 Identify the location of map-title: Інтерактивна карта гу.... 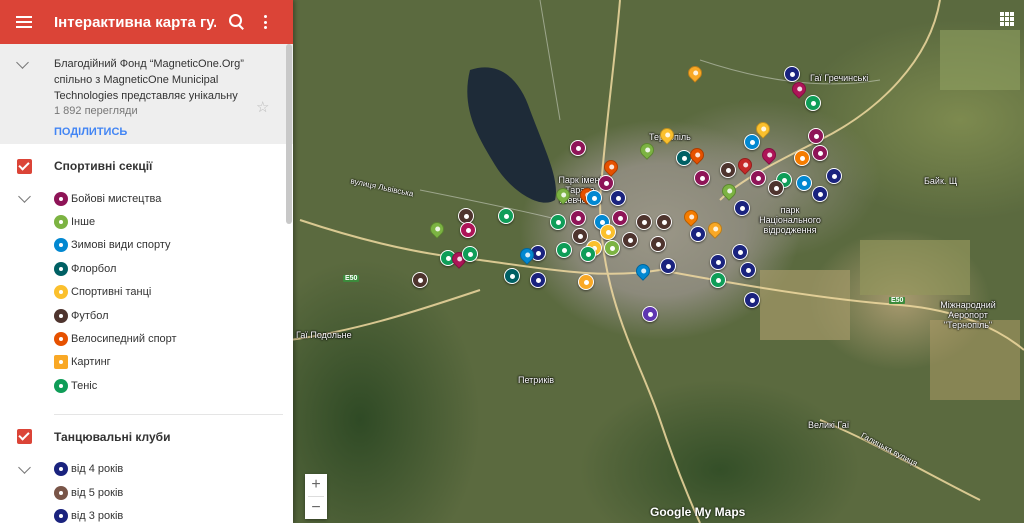
(135, 22).